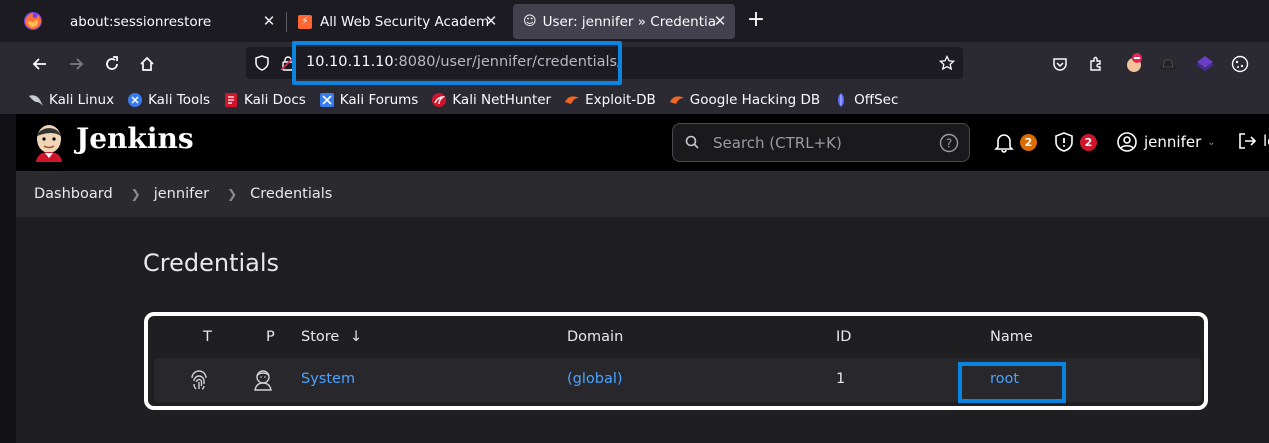  I want to click on breadcrumb: Dashboard ❯ jennifer ❯ Credentials, so click(642, 194).